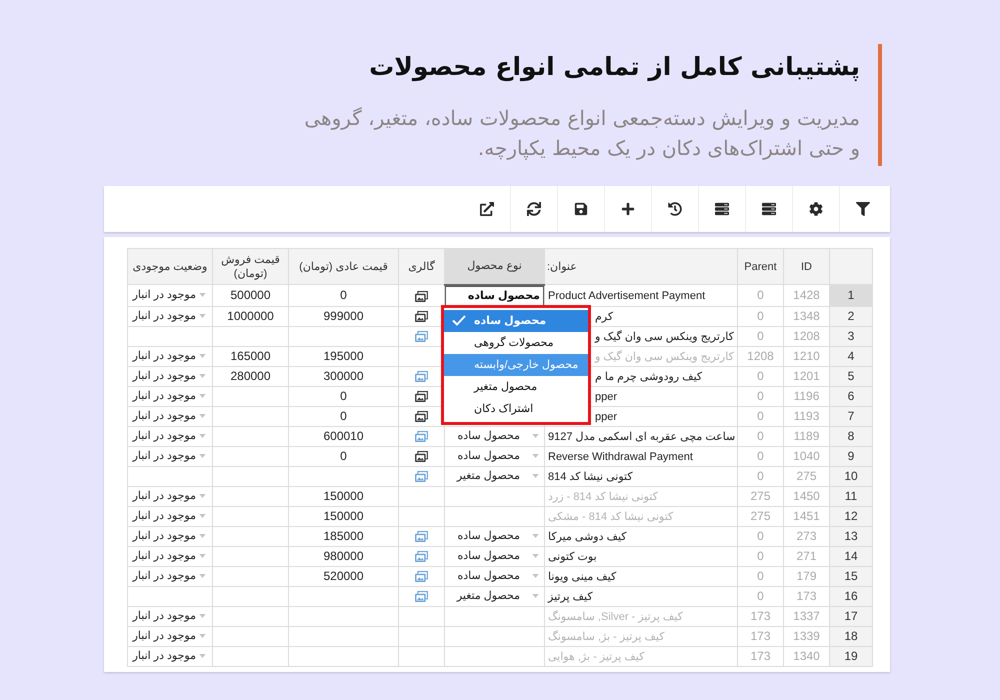  Describe the element at coordinates (851, 616) in the screenshot. I see `row-header: 17` at that location.